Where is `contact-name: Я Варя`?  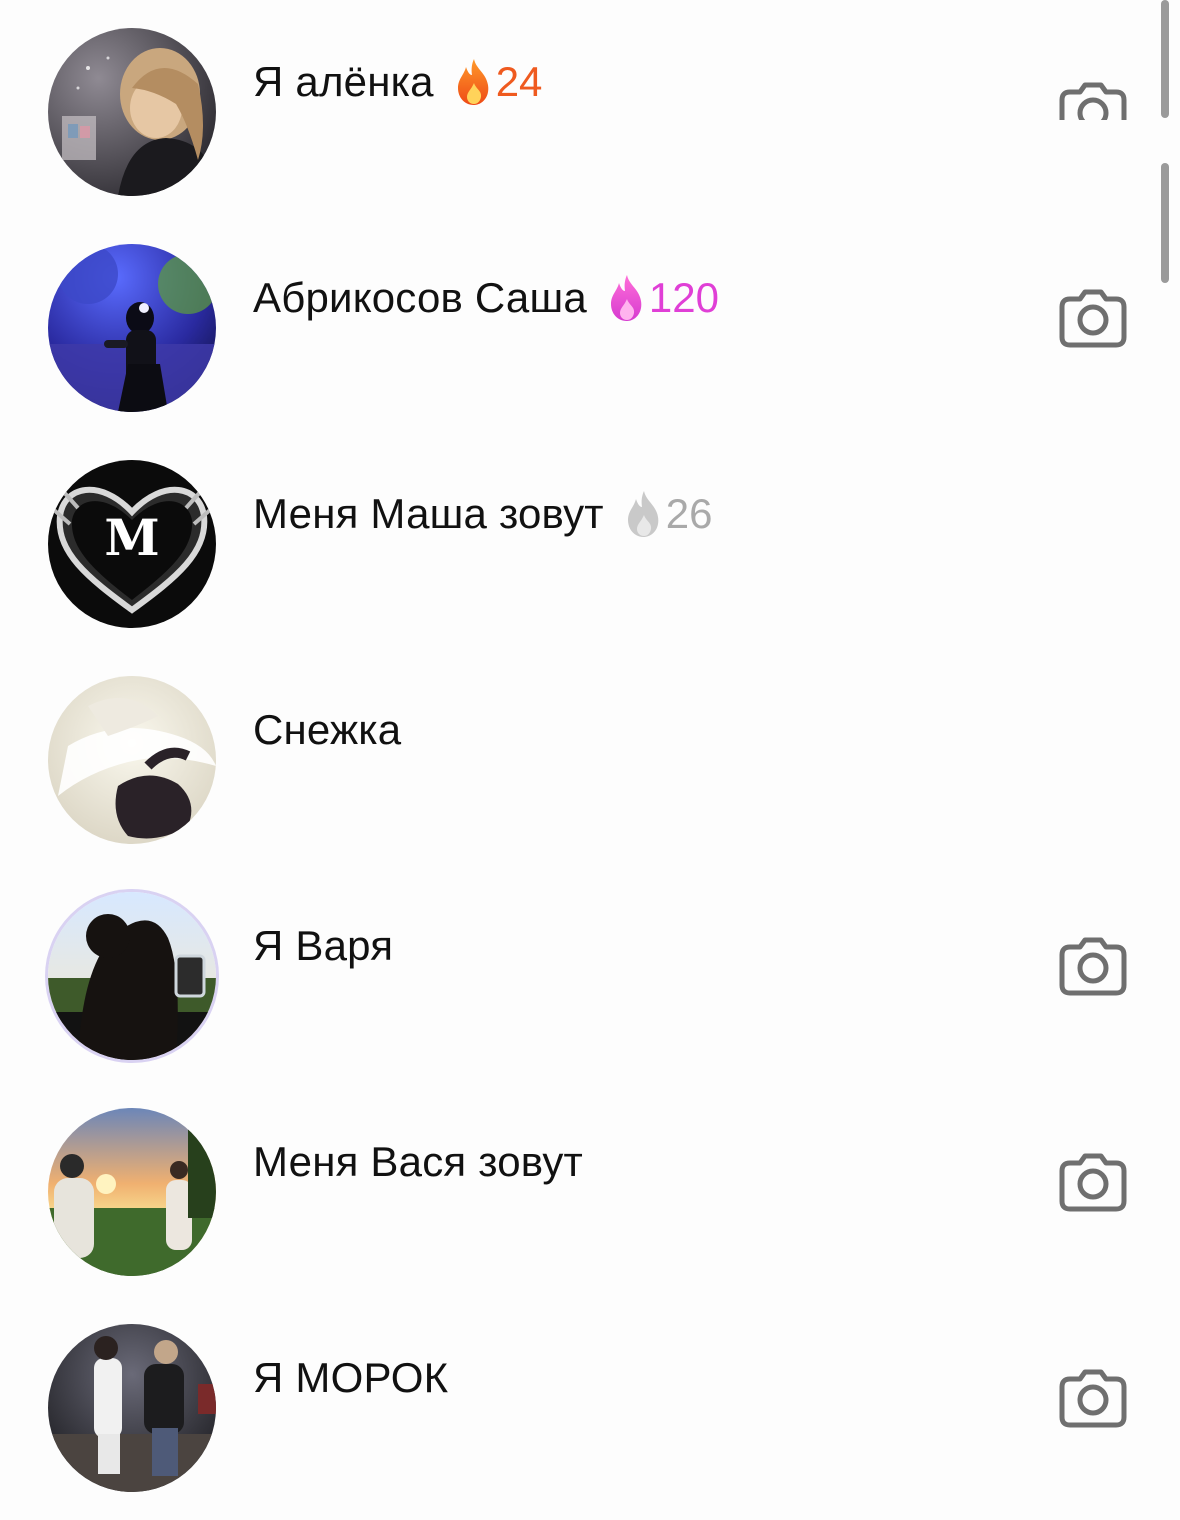 contact-name: Я Варя is located at coordinates (323, 945).